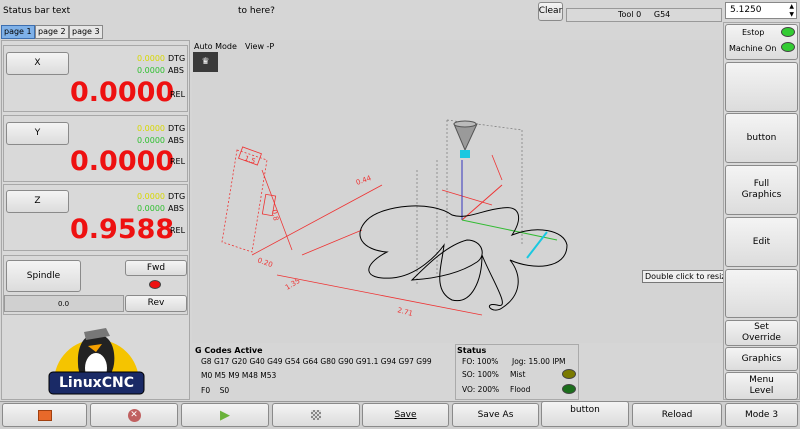 Image resolution: width=800 pixels, height=429 pixels. What do you see at coordinates (495, 415) in the screenshot?
I see `save-as-button: Save As` at bounding box center [495, 415].